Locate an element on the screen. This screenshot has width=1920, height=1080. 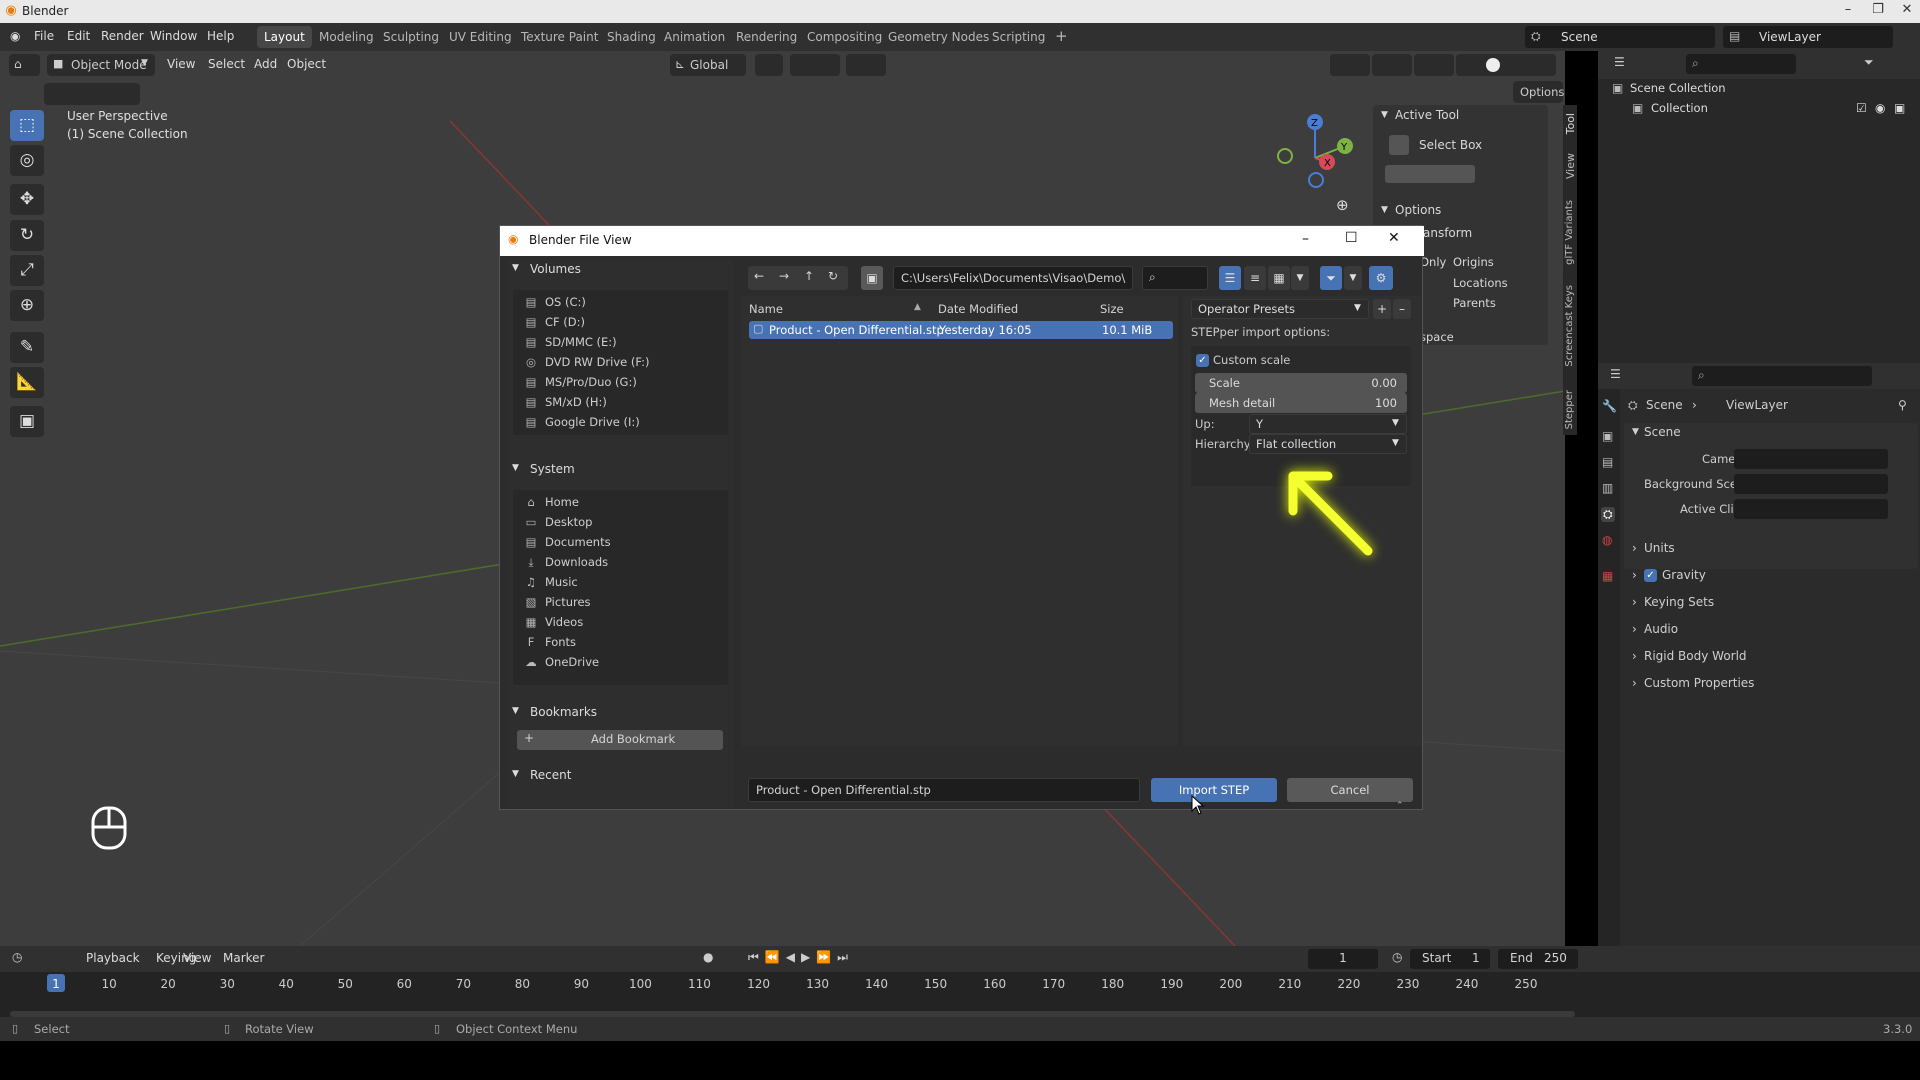
chevron-down-icon: ▼ is located at coordinates (1353, 278).